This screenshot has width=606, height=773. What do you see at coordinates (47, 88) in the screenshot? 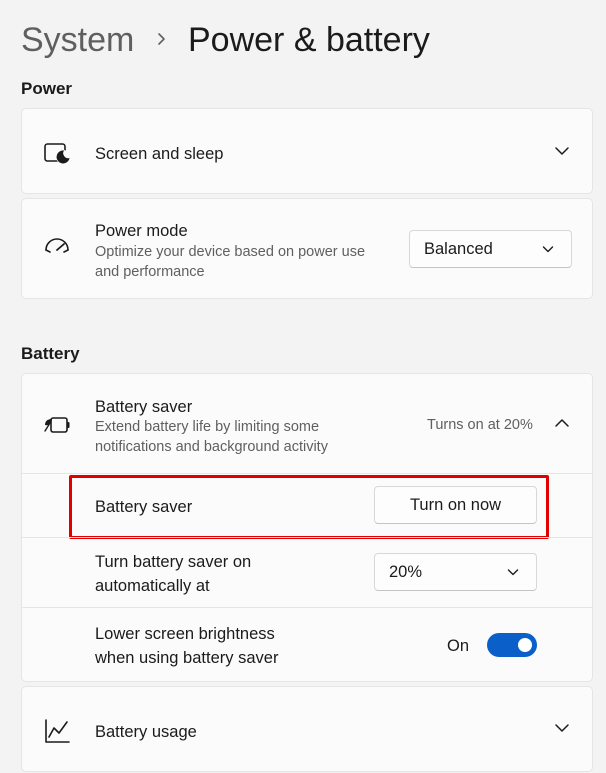
I see `section-heading-power: Power` at bounding box center [47, 88].